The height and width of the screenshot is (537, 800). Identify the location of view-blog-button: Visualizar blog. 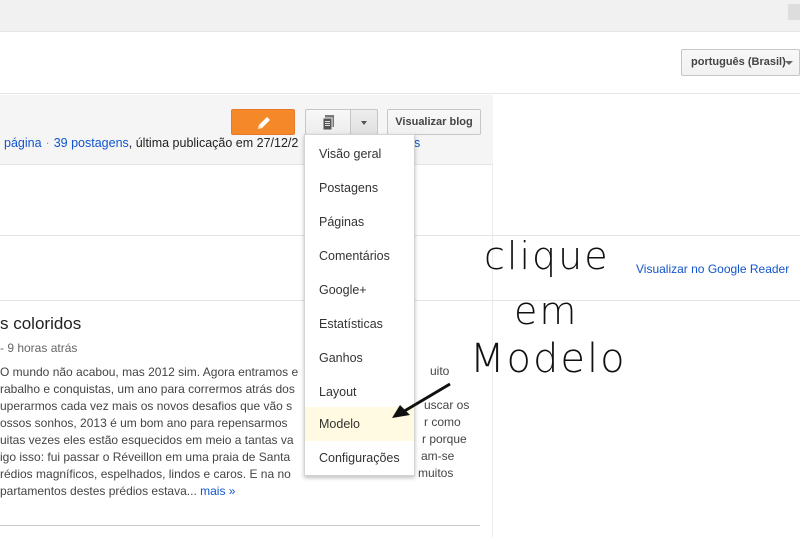
(434, 122).